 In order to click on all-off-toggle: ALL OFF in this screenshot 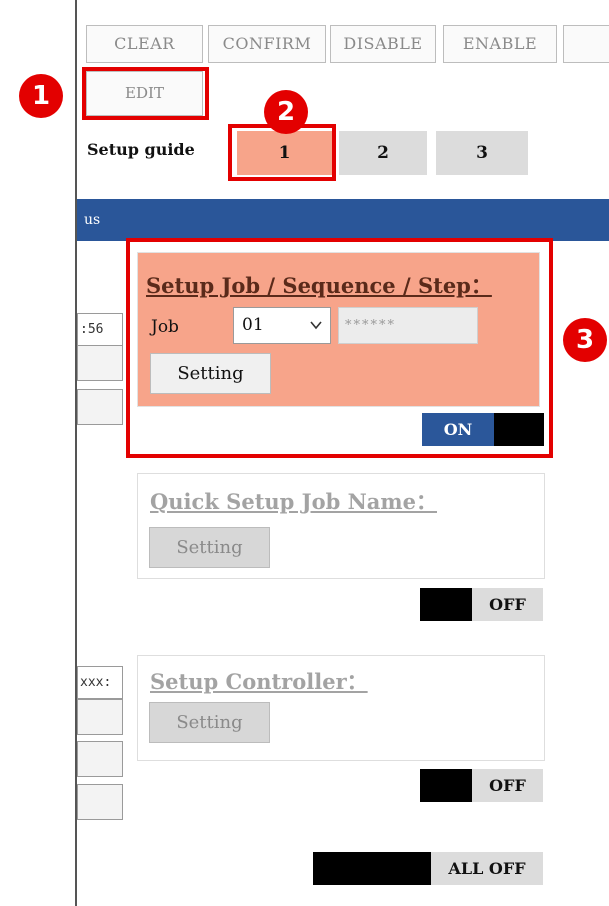, I will do `click(487, 868)`.